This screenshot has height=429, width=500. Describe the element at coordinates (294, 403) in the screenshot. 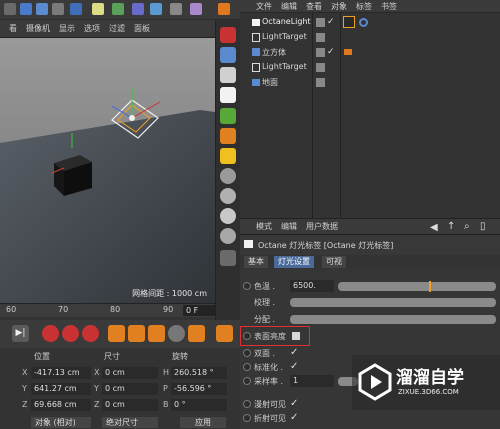

I see `diffuse-visible-checkbox: ✓` at that location.